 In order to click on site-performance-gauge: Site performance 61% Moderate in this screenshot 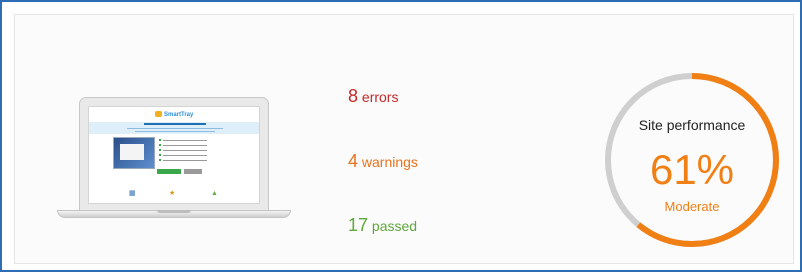, I will do `click(692, 160)`.